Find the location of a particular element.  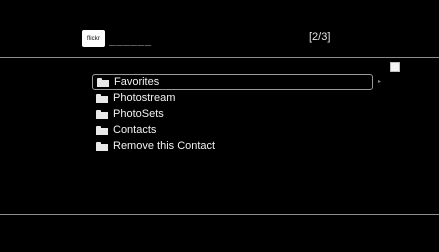

menu-item-label: PhotoSets is located at coordinates (138, 113).